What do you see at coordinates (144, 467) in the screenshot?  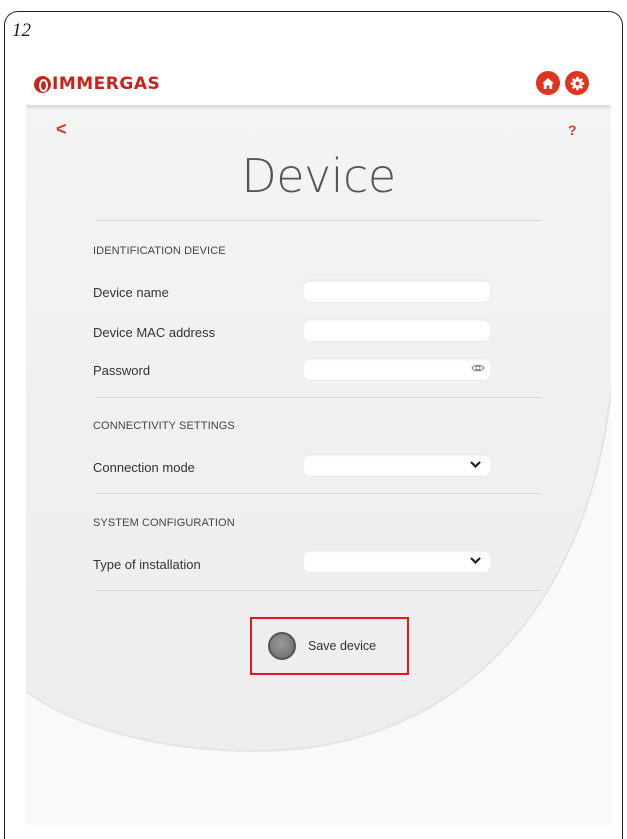 I see `connection-mode-label: Connection mode` at bounding box center [144, 467].